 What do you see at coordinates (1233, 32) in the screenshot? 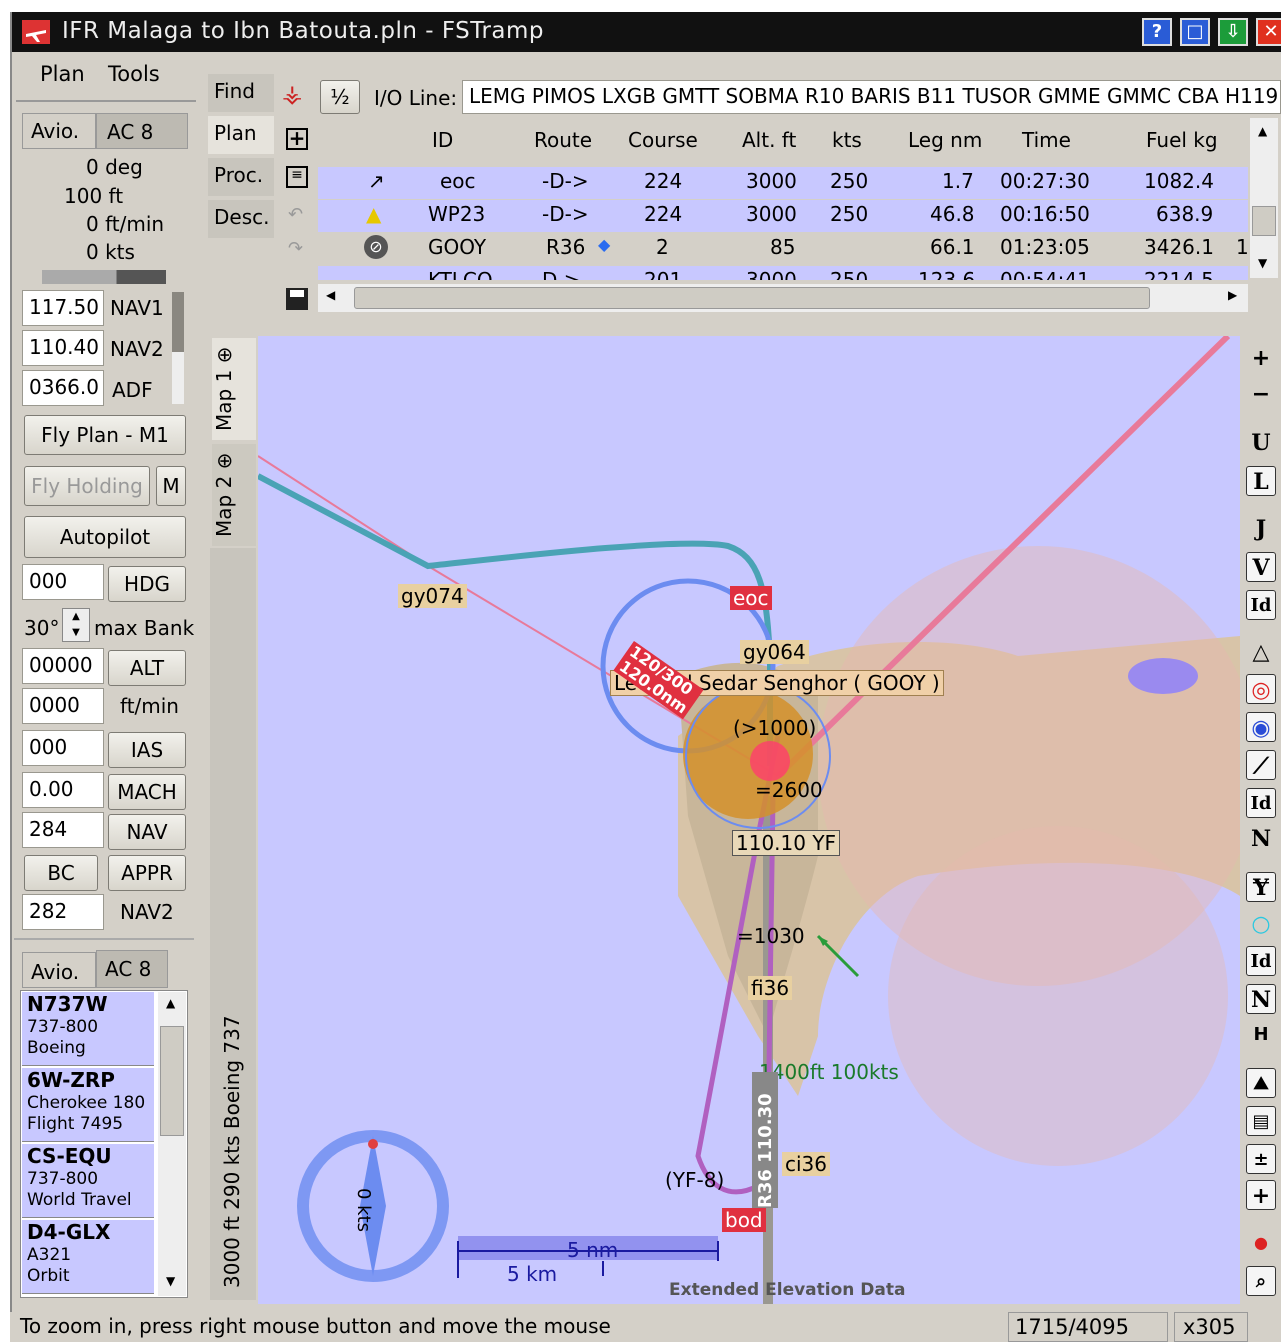
I see `pin-button: ⇩` at bounding box center [1233, 32].